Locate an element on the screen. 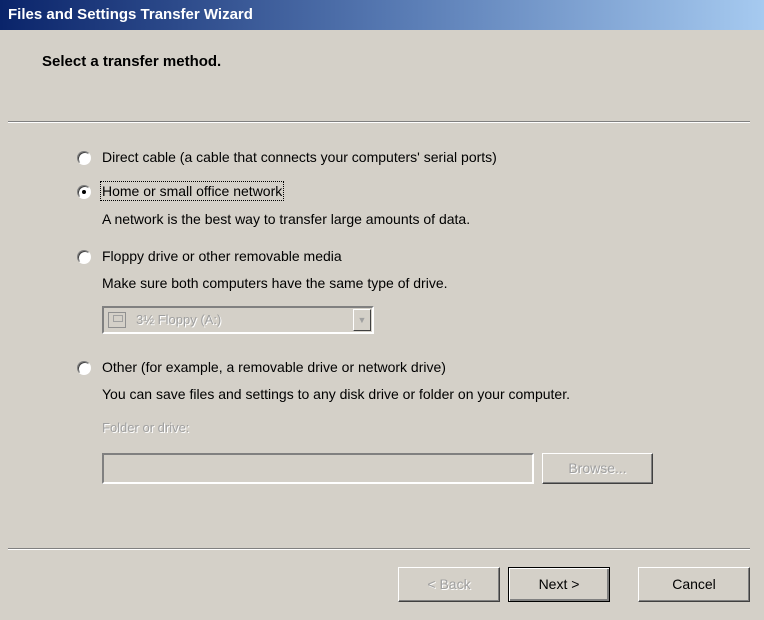 This screenshot has height=620, width=764. chevron-down-icon: ▼ is located at coordinates (362, 320).